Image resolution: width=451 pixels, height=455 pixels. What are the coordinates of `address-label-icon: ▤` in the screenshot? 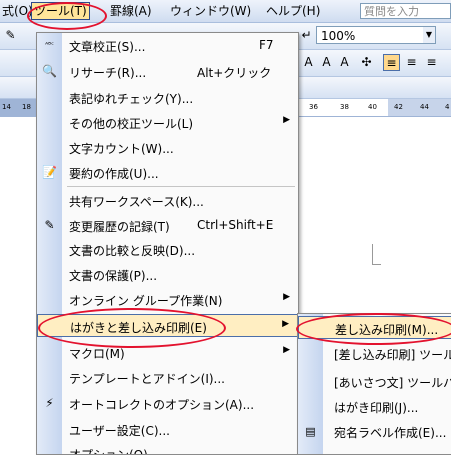 It's located at (310, 431).